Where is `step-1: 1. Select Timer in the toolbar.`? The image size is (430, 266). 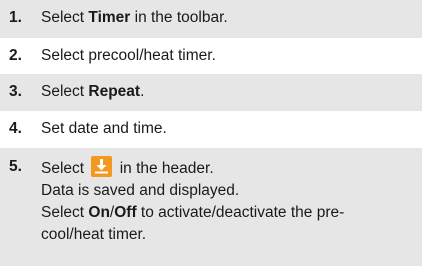 step-1: 1. Select Timer in the toolbar. is located at coordinates (211, 19).